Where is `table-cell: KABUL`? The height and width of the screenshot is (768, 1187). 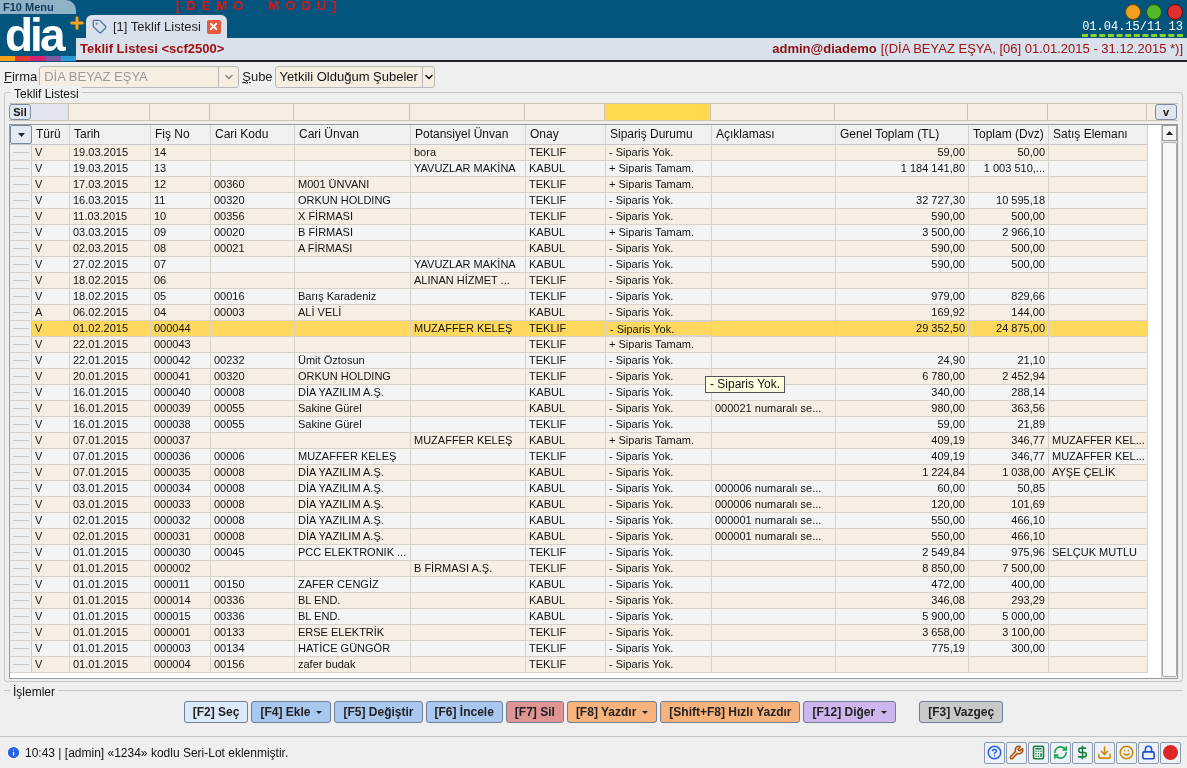 table-cell: KABUL is located at coordinates (566, 264).